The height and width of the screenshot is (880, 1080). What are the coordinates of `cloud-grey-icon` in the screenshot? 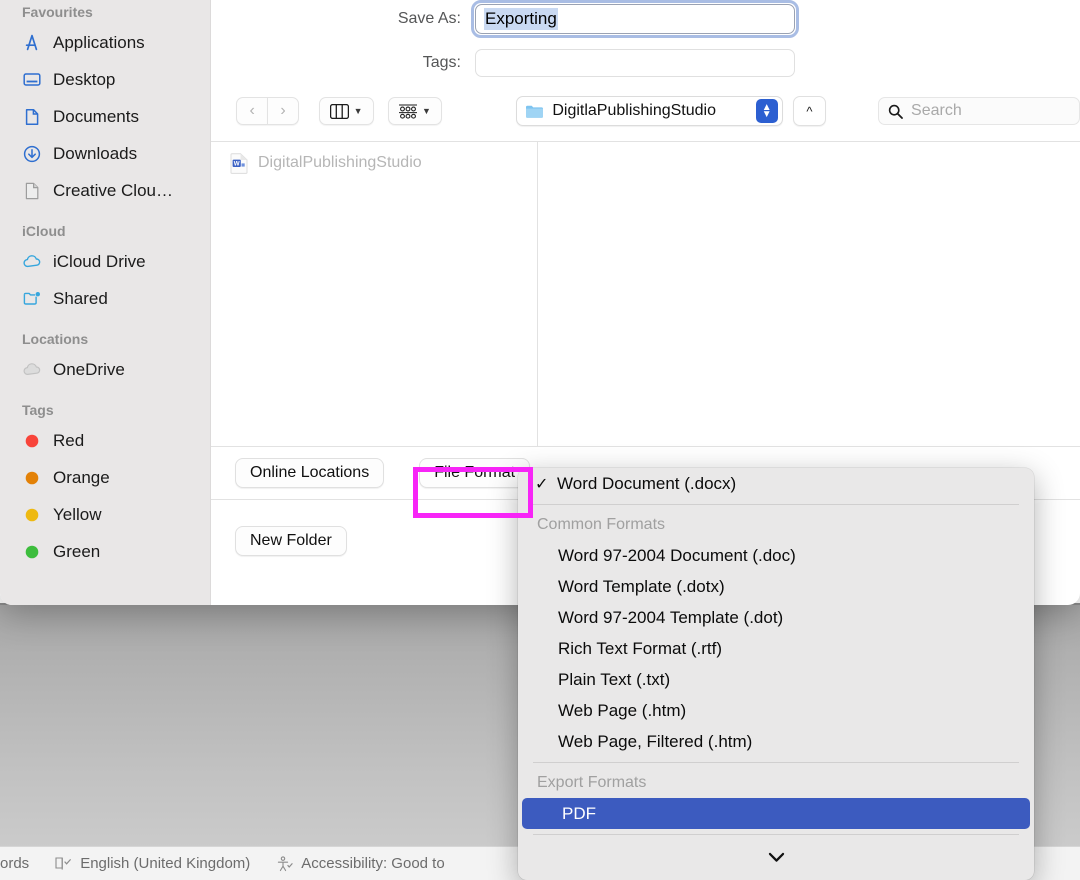 It's located at (32, 370).